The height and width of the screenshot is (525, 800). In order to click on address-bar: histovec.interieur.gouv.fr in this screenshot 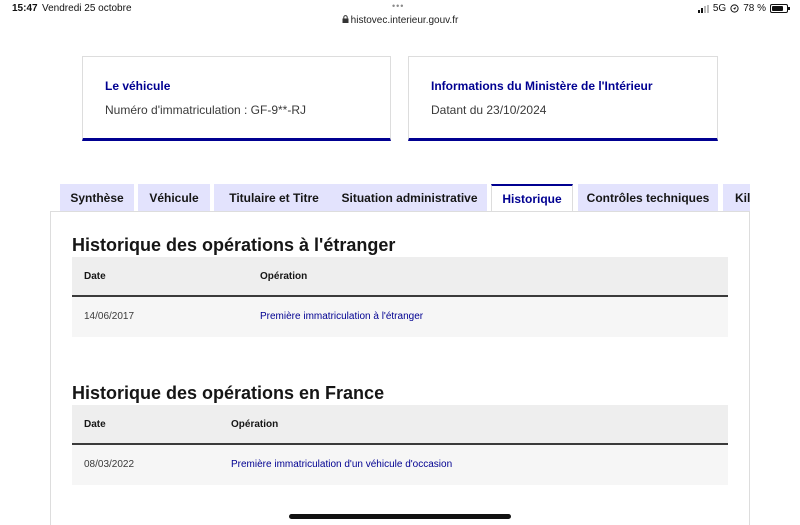, I will do `click(400, 20)`.